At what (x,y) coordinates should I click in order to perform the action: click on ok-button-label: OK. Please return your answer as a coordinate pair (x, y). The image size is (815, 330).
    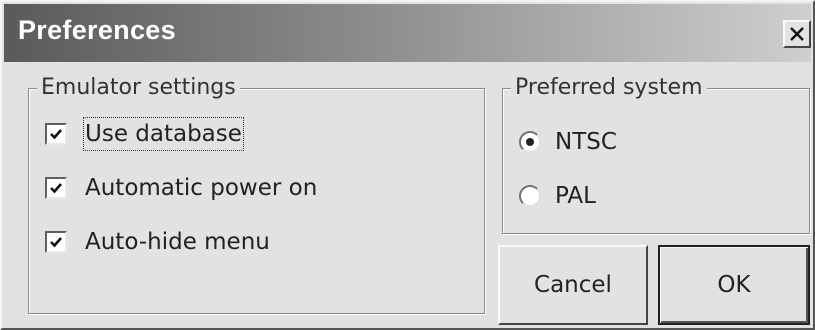
    Looking at the image, I should click on (734, 285).